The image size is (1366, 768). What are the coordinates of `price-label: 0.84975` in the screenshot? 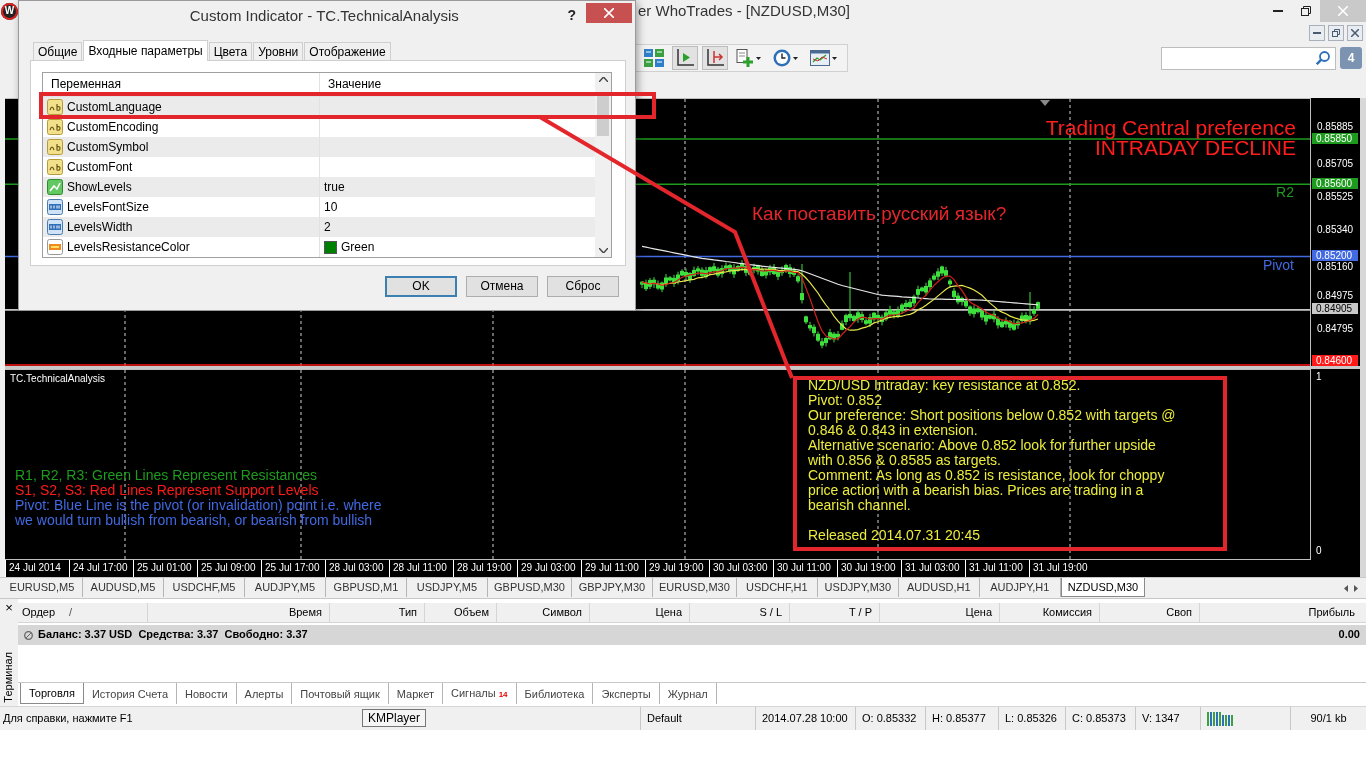 It's located at (1335, 296).